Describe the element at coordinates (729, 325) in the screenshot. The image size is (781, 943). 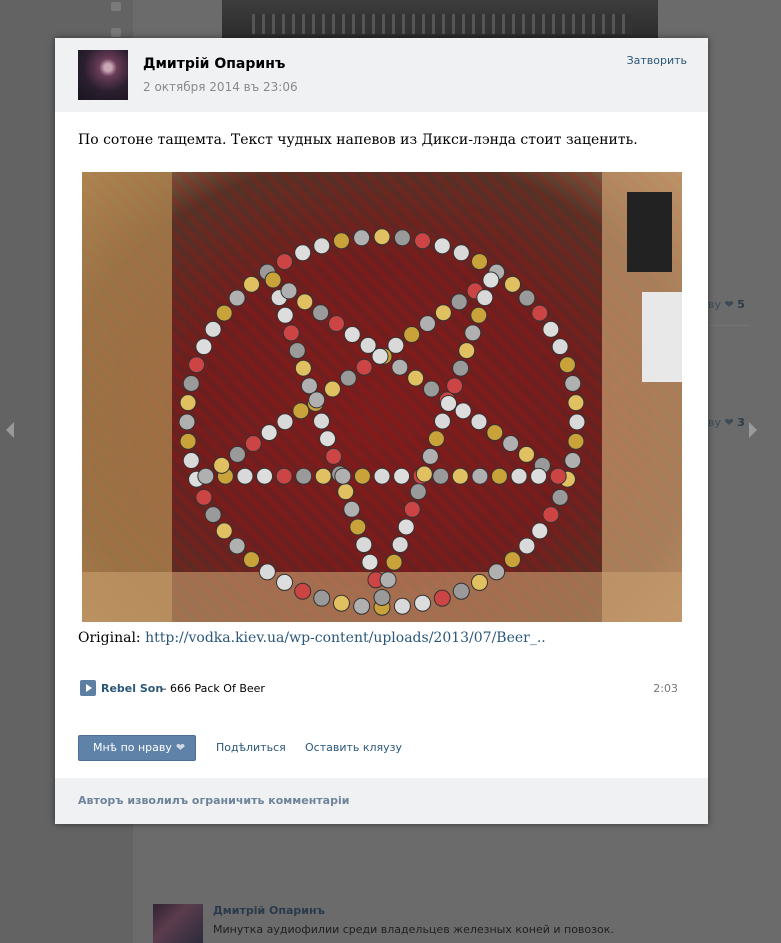
I see `background-divider` at that location.